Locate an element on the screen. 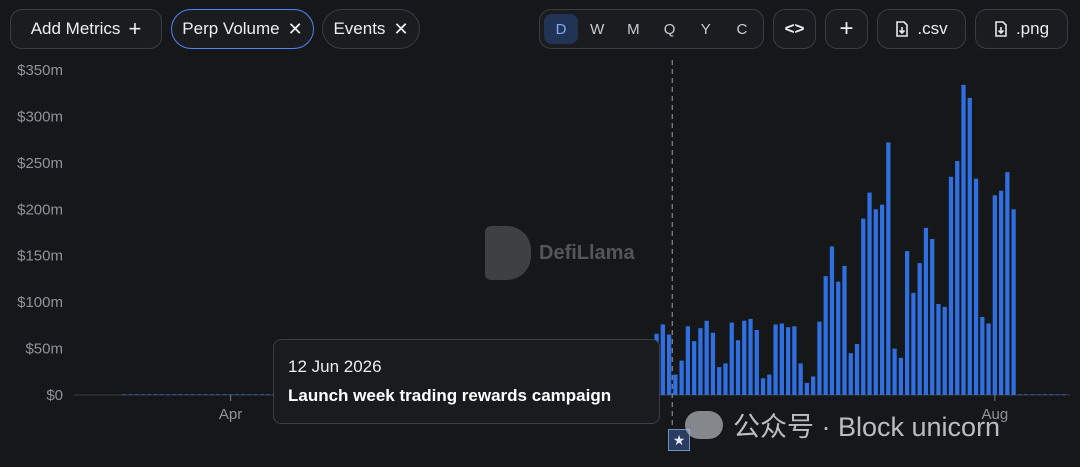 The image size is (1080, 467). period-year-button: Y is located at coordinates (706, 29).